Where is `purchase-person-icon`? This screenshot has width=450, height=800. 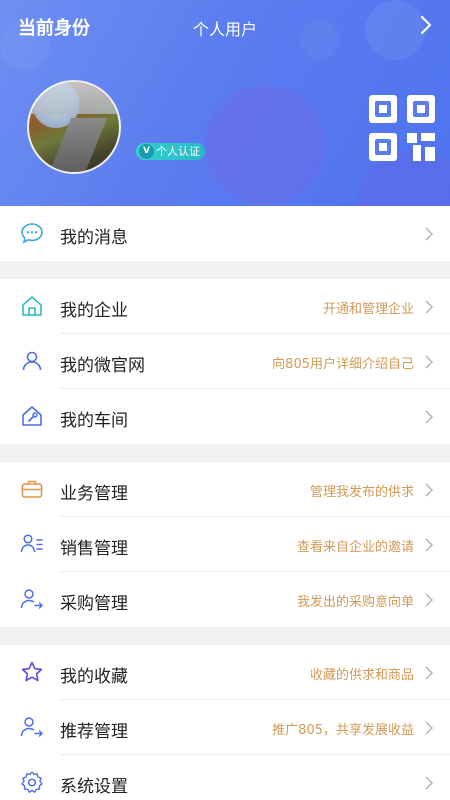 purchase-person-icon is located at coordinates (31, 599).